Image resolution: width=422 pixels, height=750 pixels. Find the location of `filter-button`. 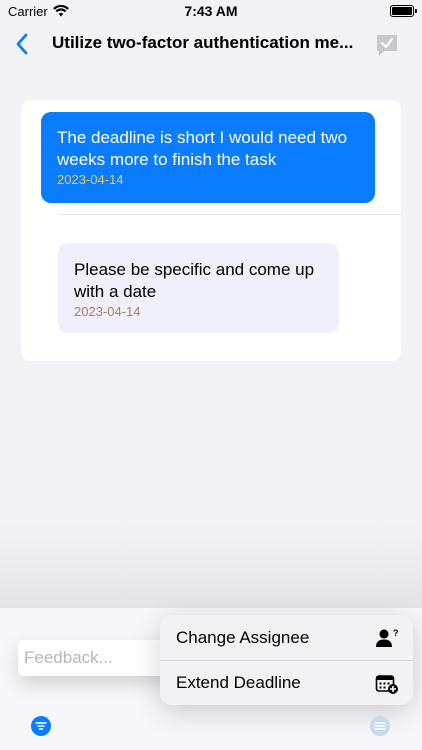

filter-button is located at coordinates (41, 726).